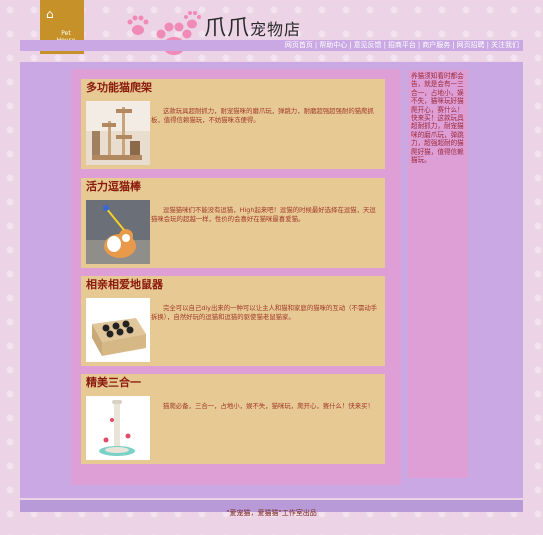 The width and height of the screenshot is (543, 535). I want to click on nav-item-follow: 关注我们, so click(505, 45).